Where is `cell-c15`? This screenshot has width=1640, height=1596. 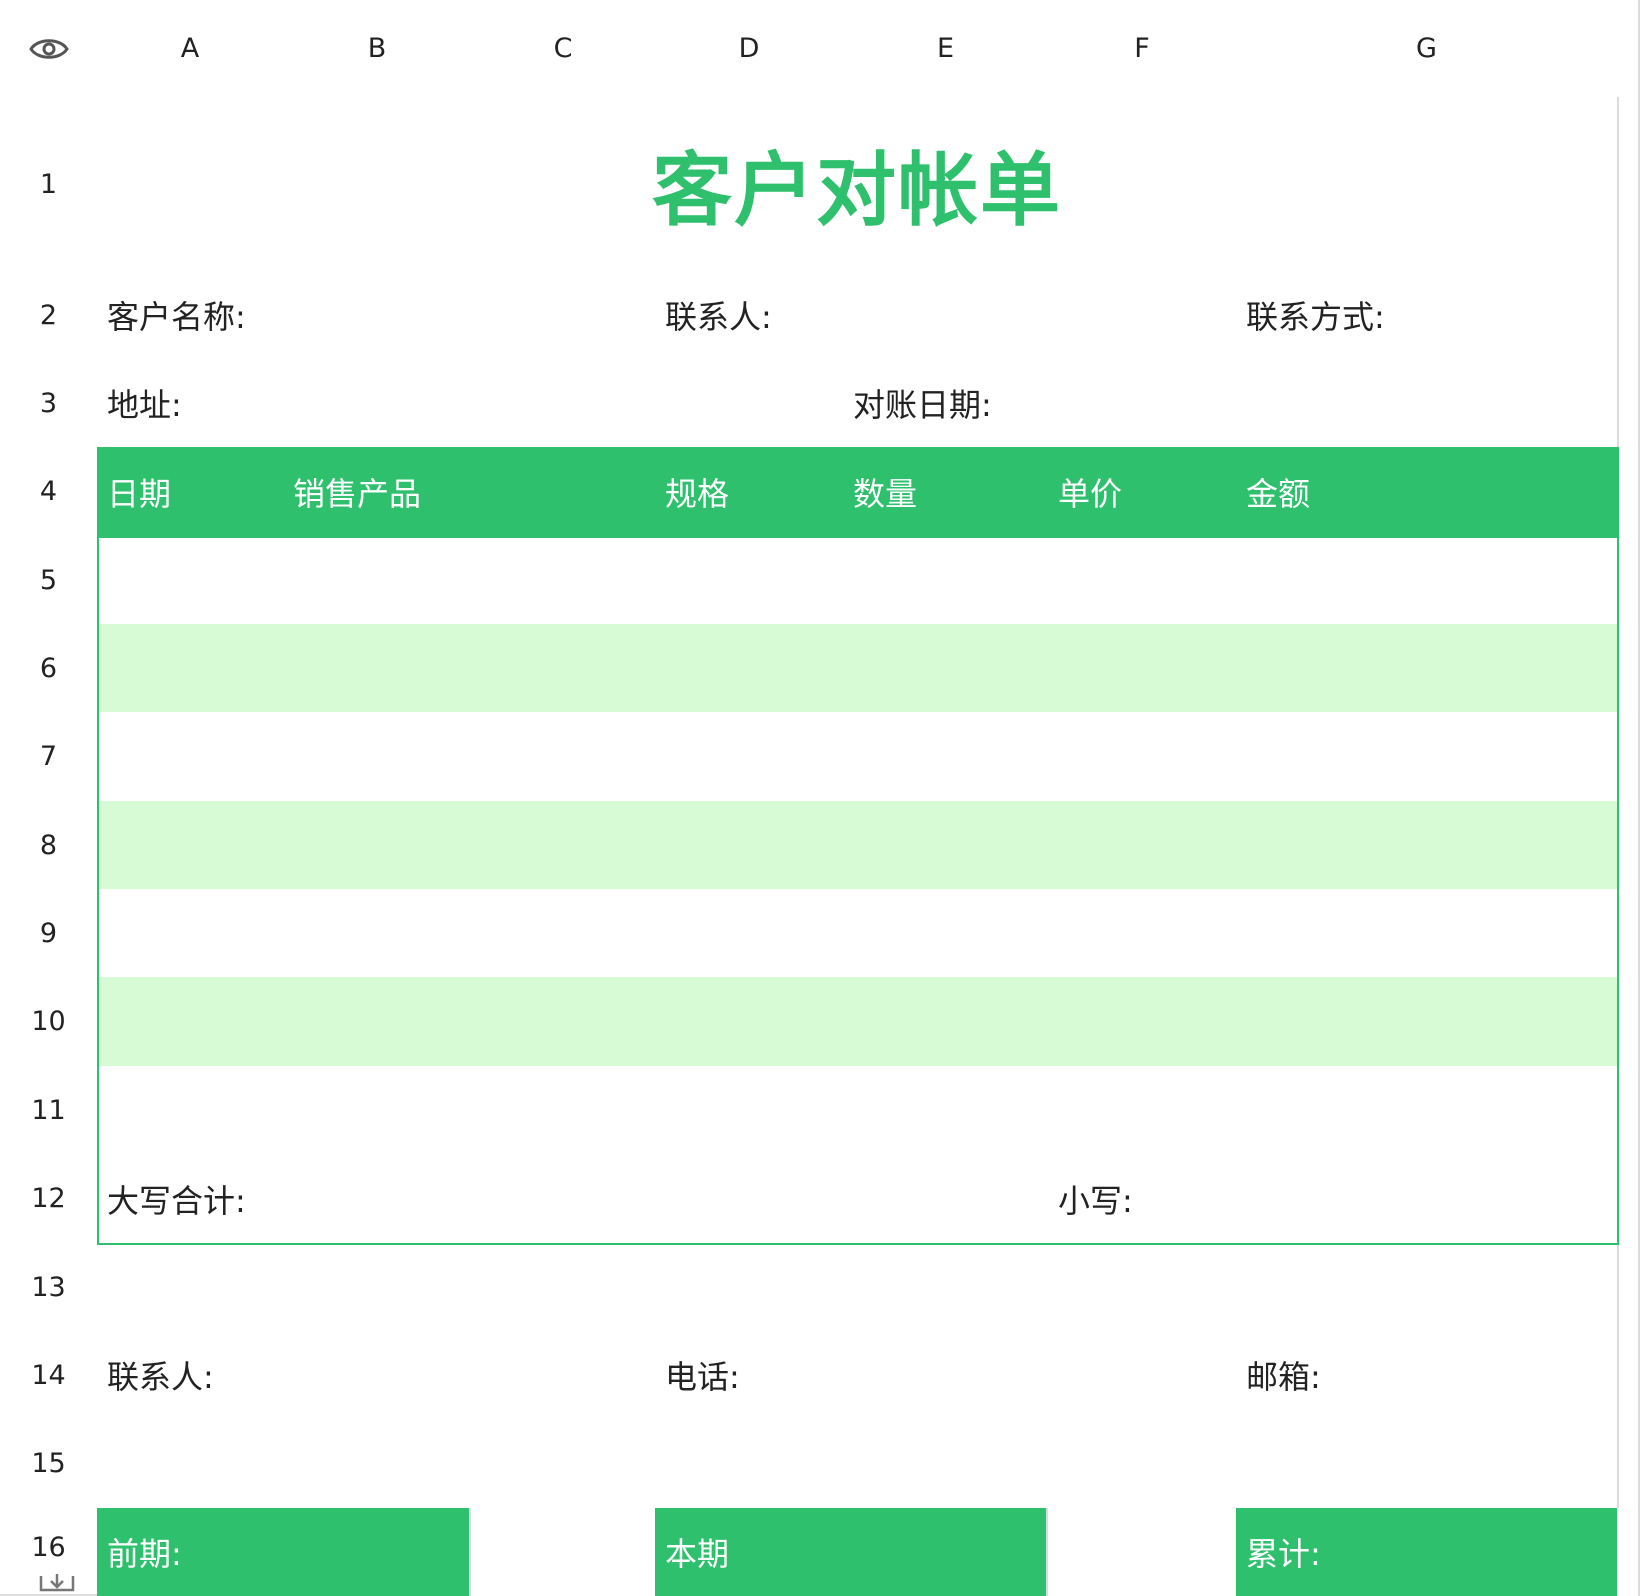
cell-c15 is located at coordinates (564, 1464).